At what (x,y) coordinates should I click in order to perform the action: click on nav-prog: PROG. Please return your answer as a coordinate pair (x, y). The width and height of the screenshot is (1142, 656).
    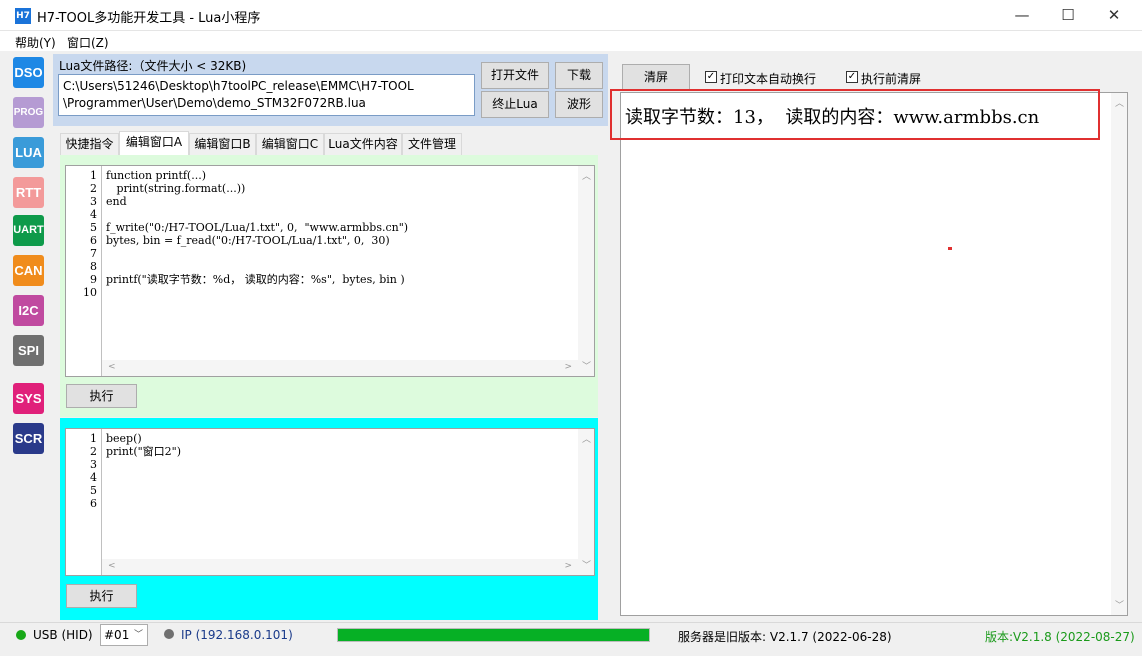
    Looking at the image, I should click on (28, 112).